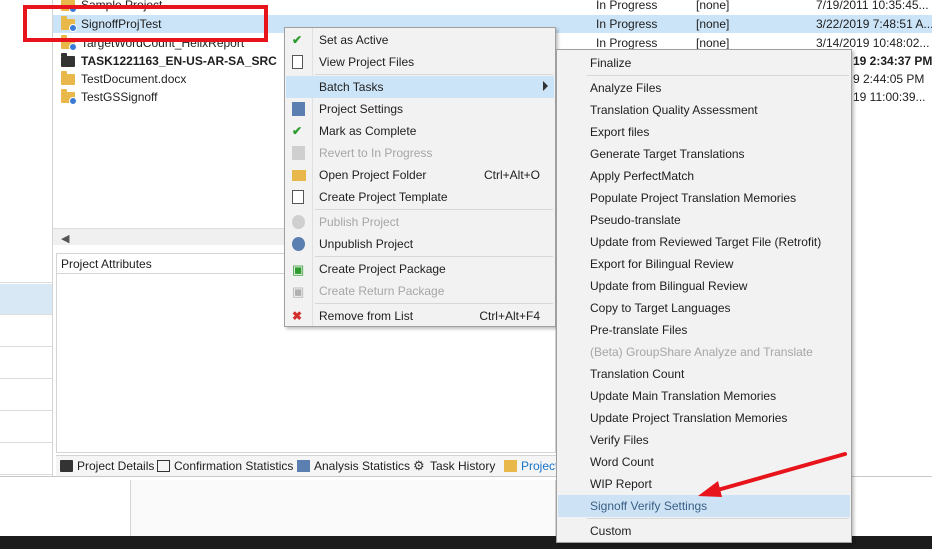 The image size is (932, 549). Describe the element at coordinates (420, 87) in the screenshot. I see `menu-item-batch-tasks: Batch Tasks` at that location.